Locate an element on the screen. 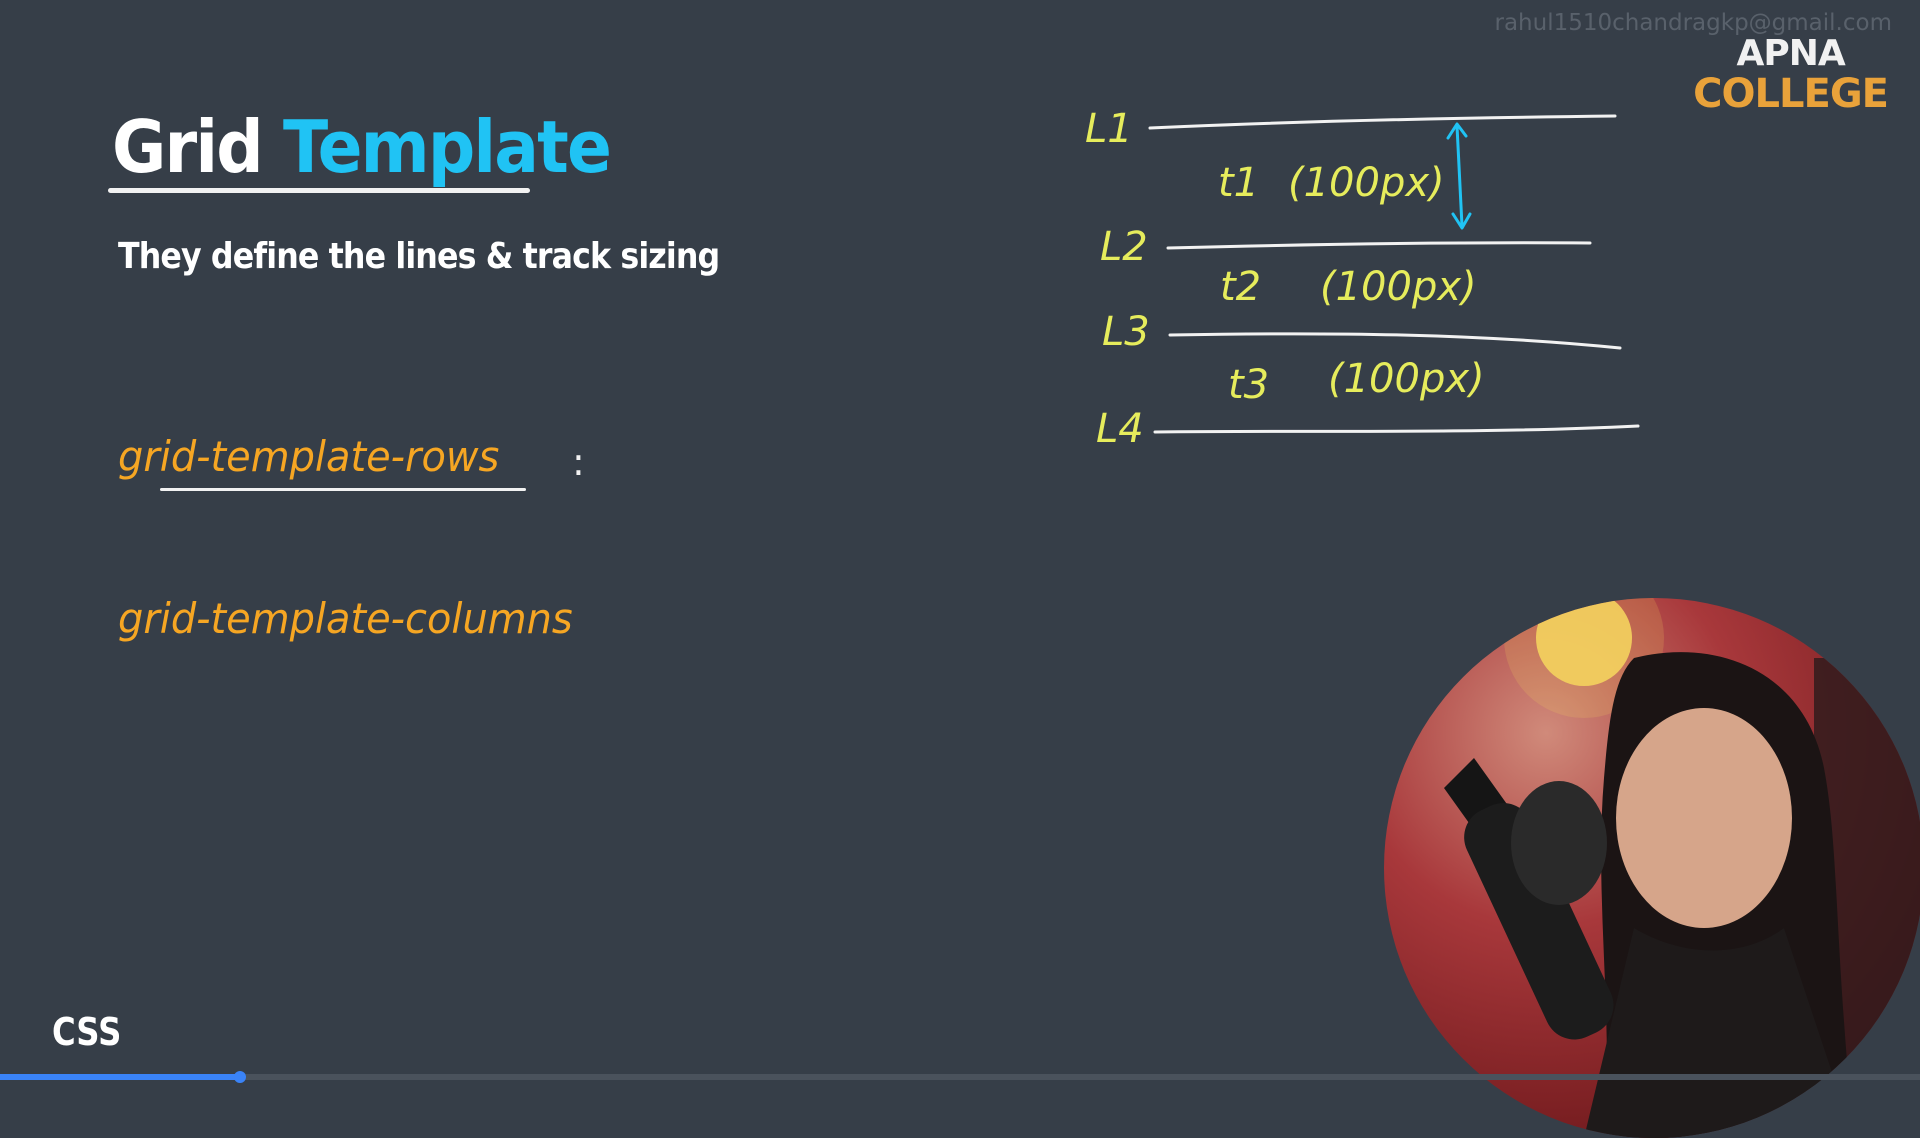  property-grid-template-rows: grid-template-rows is located at coordinates (309, 456).